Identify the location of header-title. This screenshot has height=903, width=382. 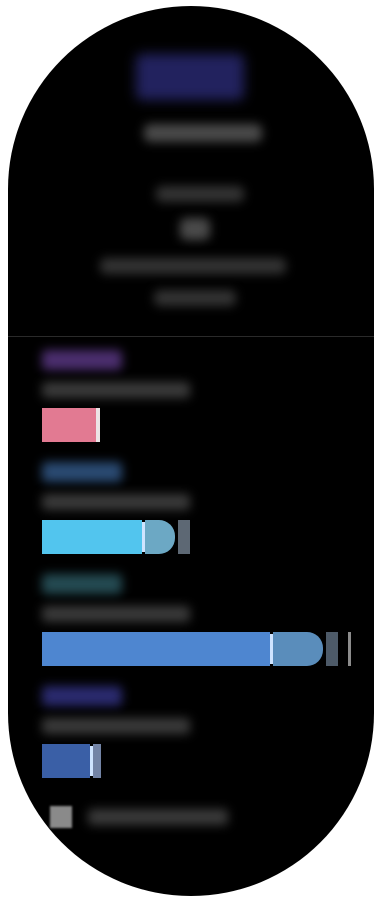
(203, 133).